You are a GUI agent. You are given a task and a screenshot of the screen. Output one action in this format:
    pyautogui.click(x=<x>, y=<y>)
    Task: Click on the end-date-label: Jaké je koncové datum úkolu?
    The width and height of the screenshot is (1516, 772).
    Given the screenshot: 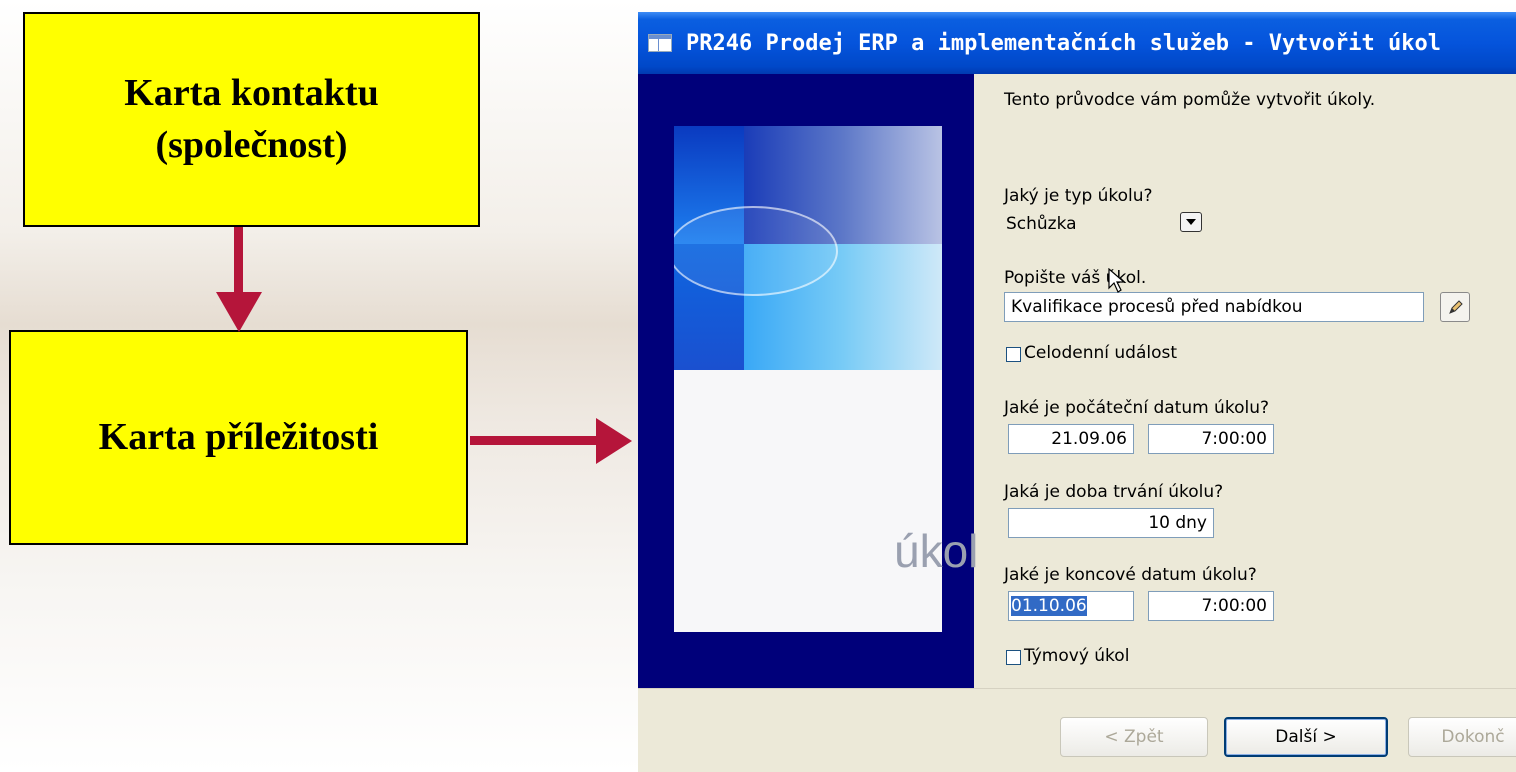 What is the action you would take?
    pyautogui.click(x=1130, y=575)
    